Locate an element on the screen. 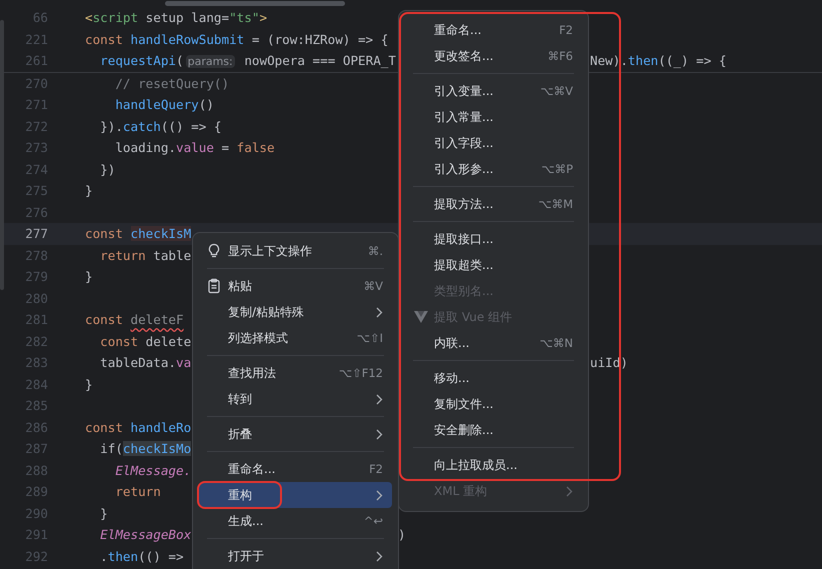 Image resolution: width=822 pixels, height=569 pixels. code-line: ElMessageBox is located at coordinates (145, 534).